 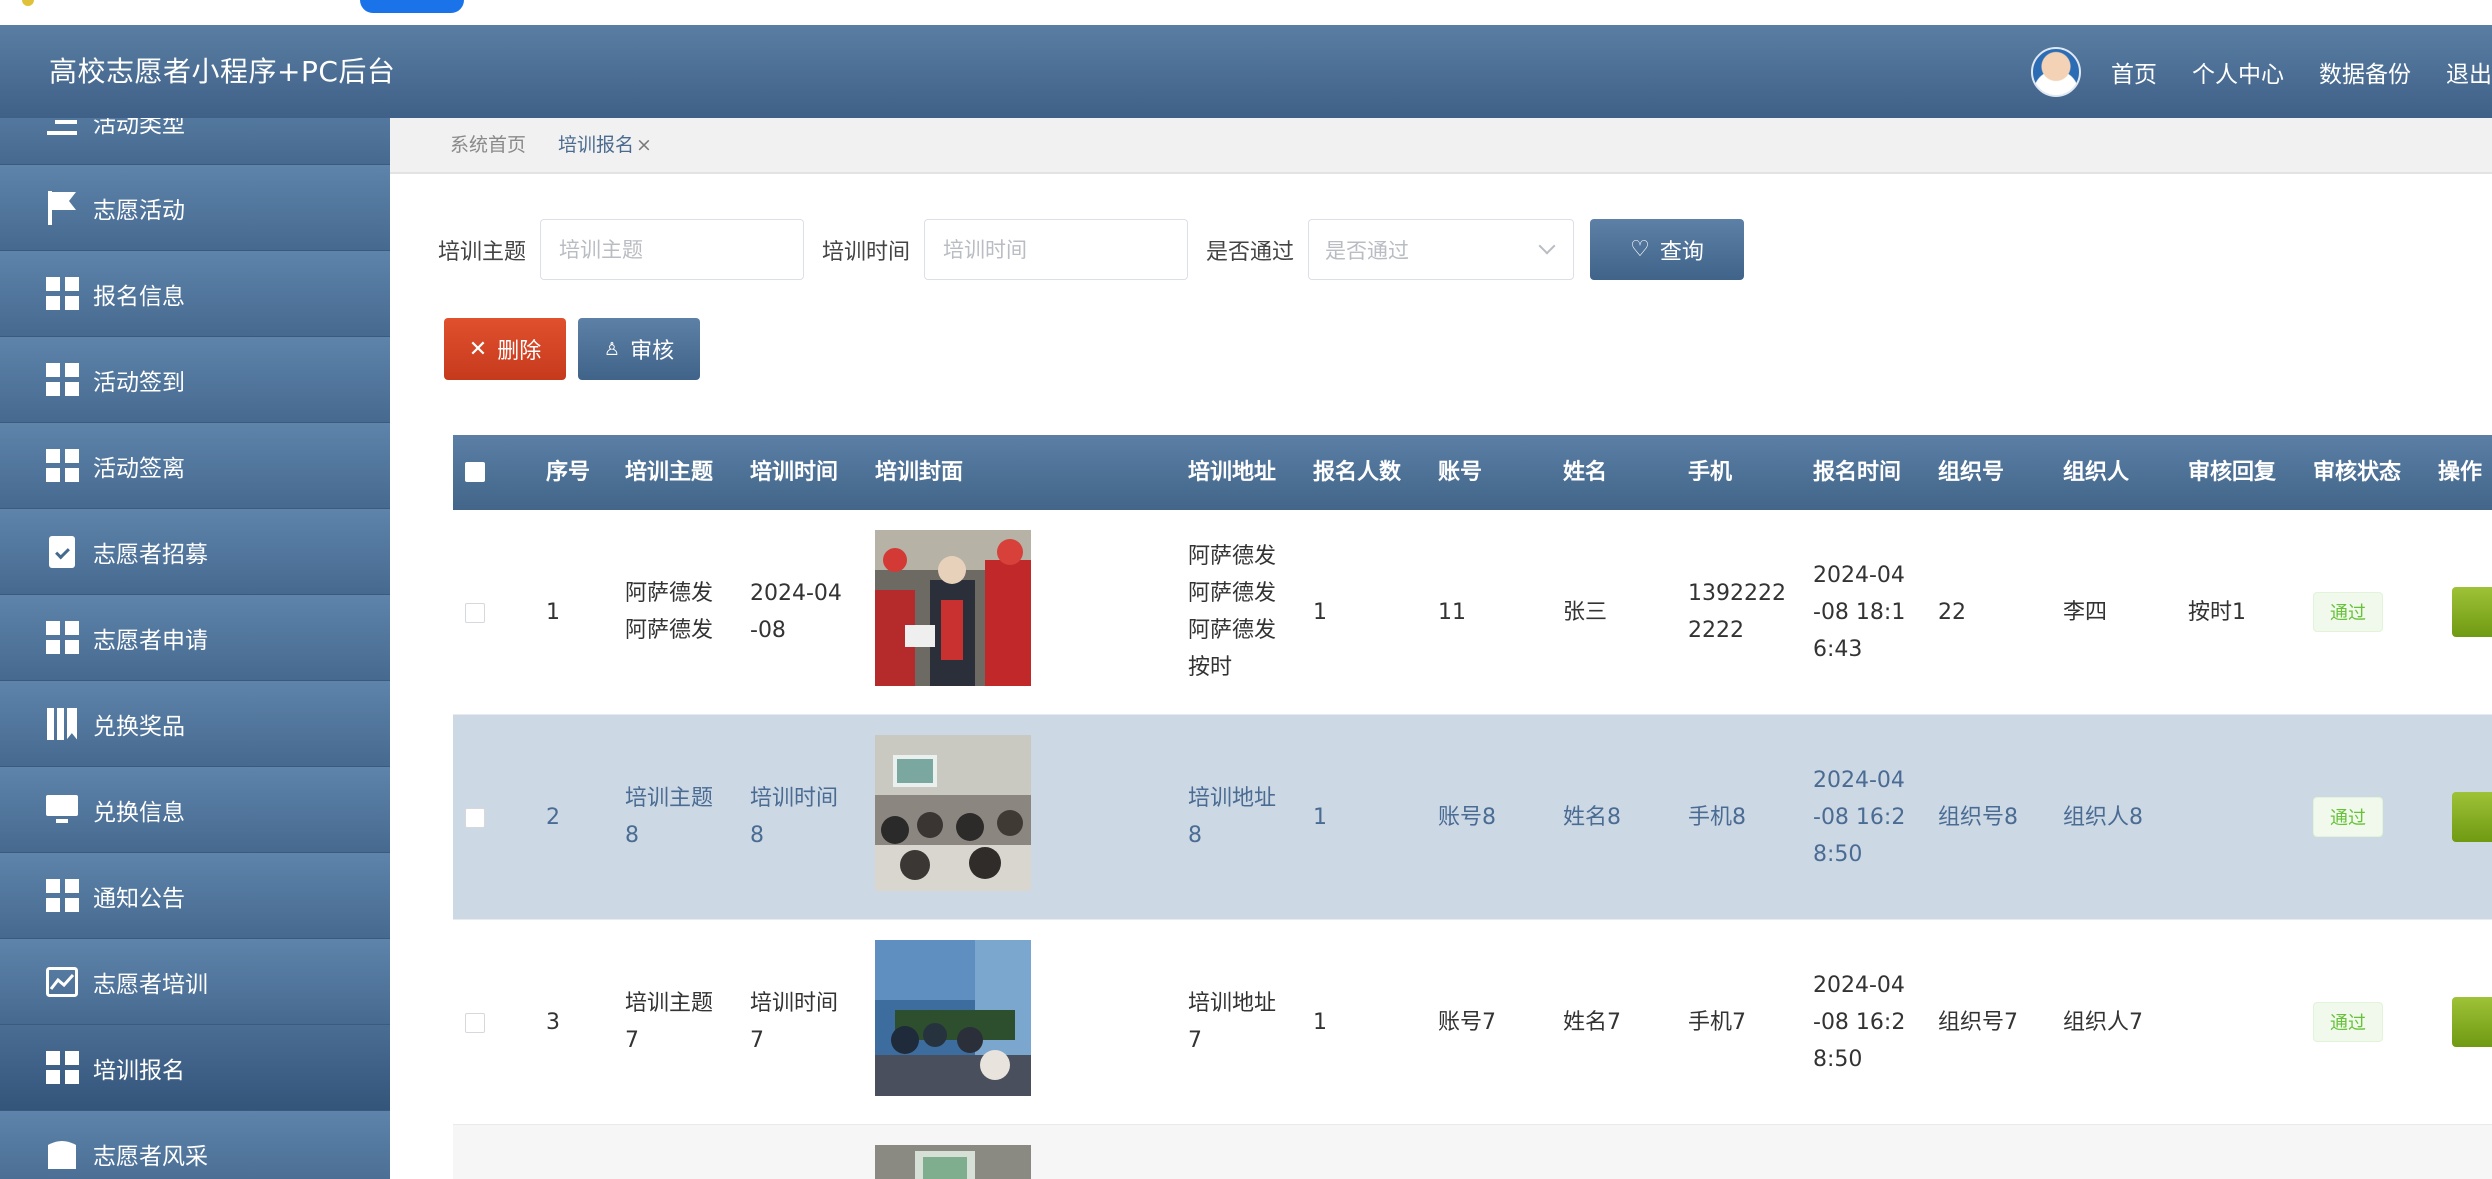 I want to click on breadcrumb: 系统首页 培训报名 ×, so click(x=1441, y=146).